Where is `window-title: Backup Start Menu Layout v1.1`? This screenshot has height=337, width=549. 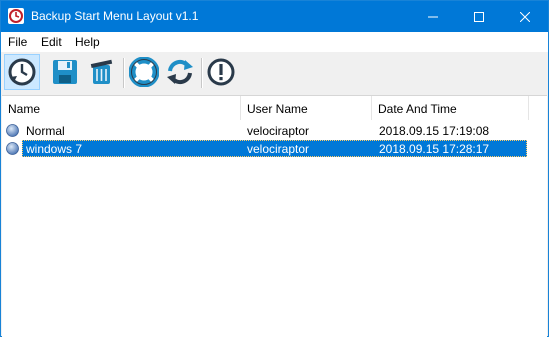
window-title: Backup Start Menu Layout v1.1 is located at coordinates (115, 16).